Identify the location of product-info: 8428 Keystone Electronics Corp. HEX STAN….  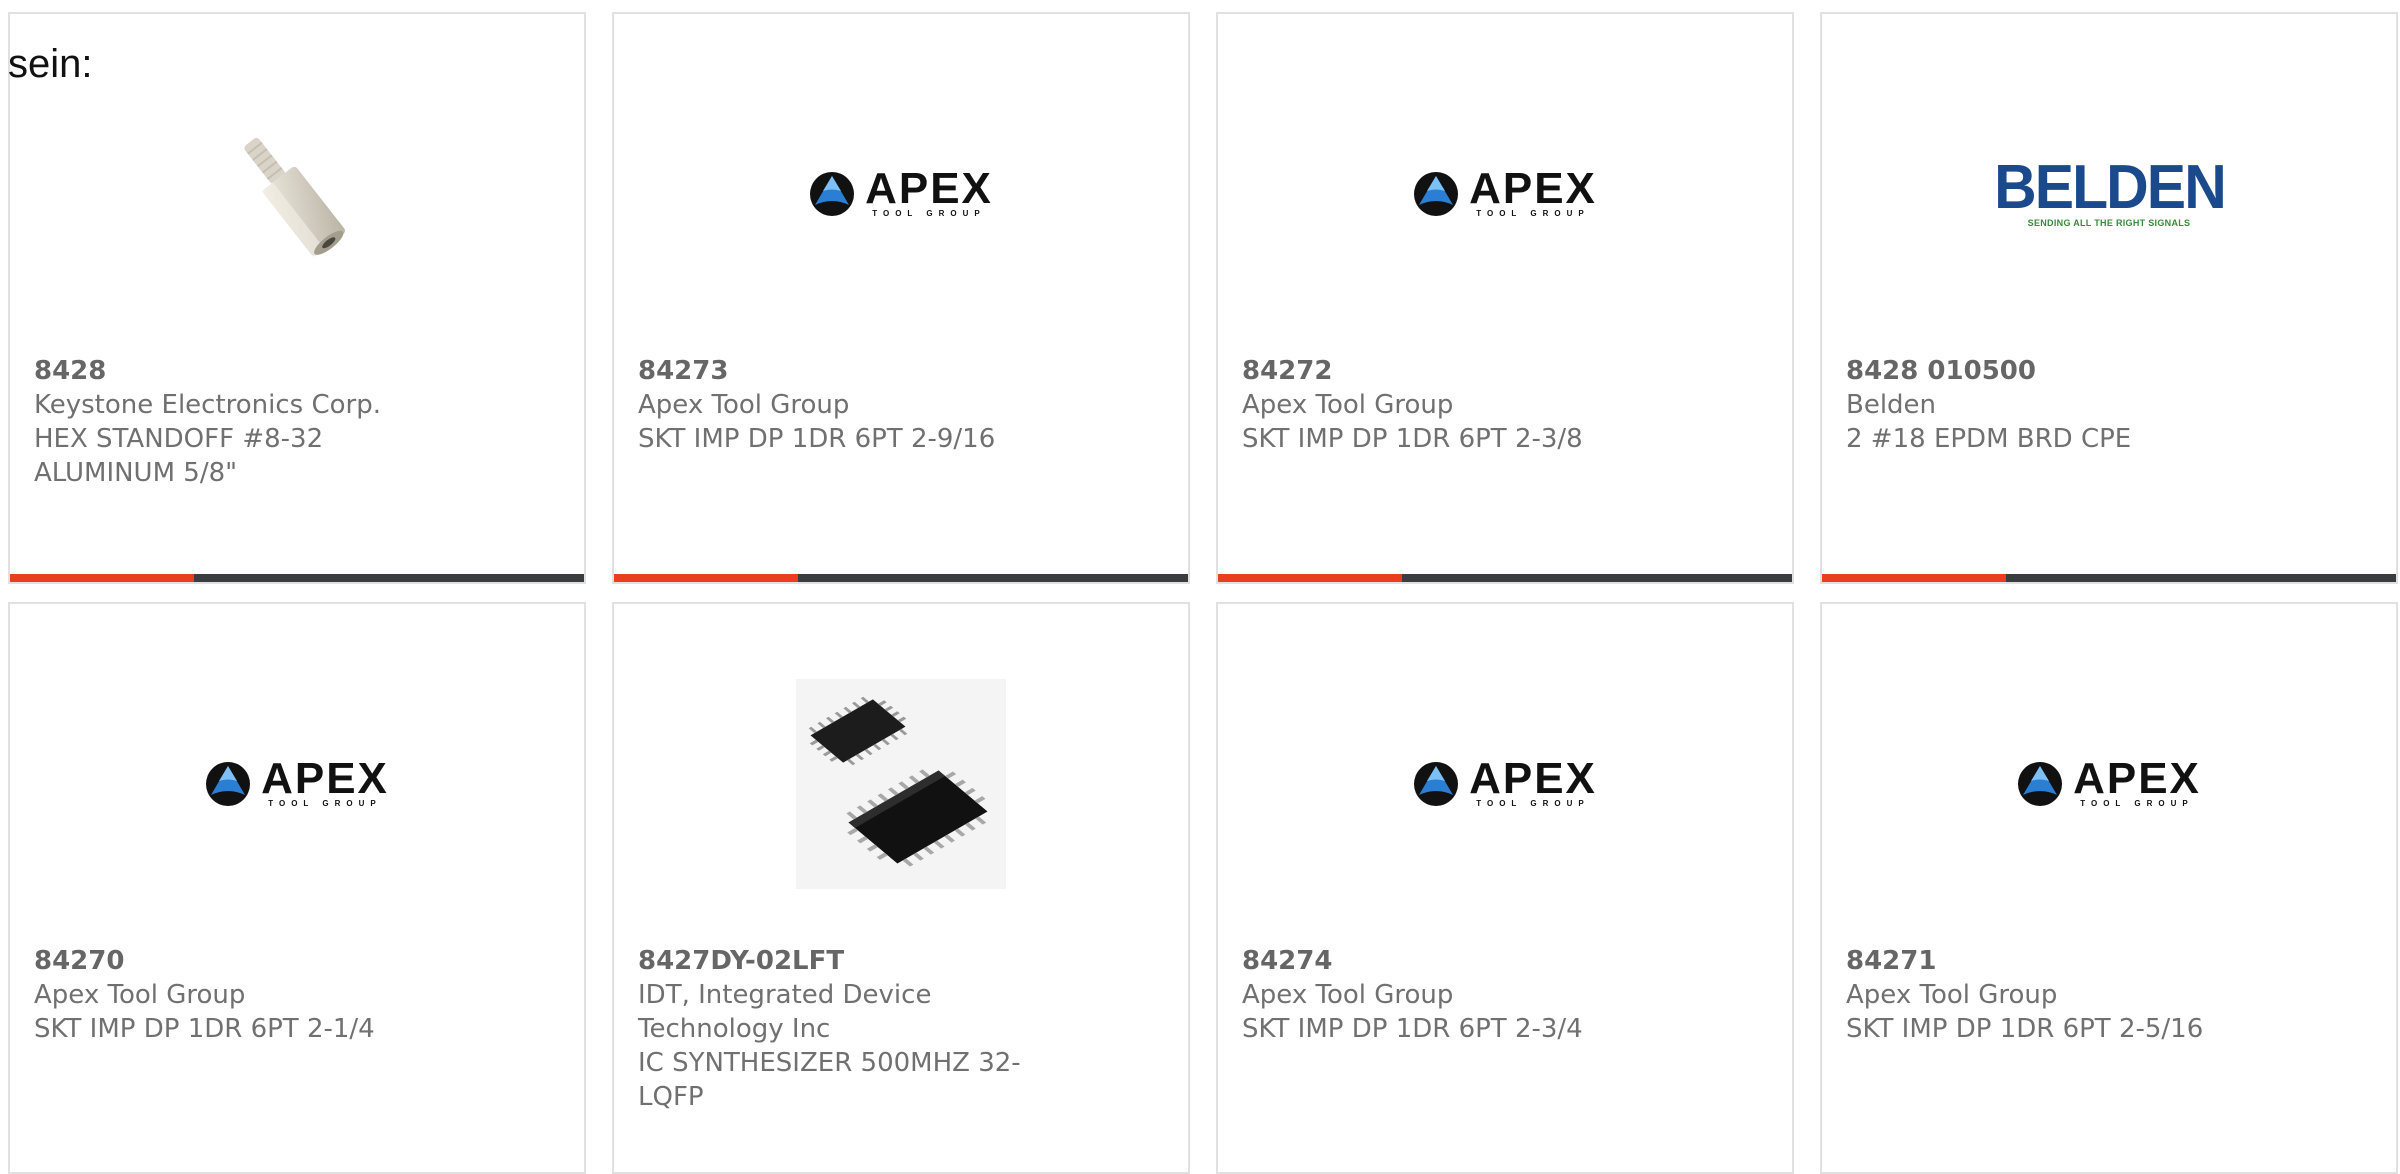
(264, 422).